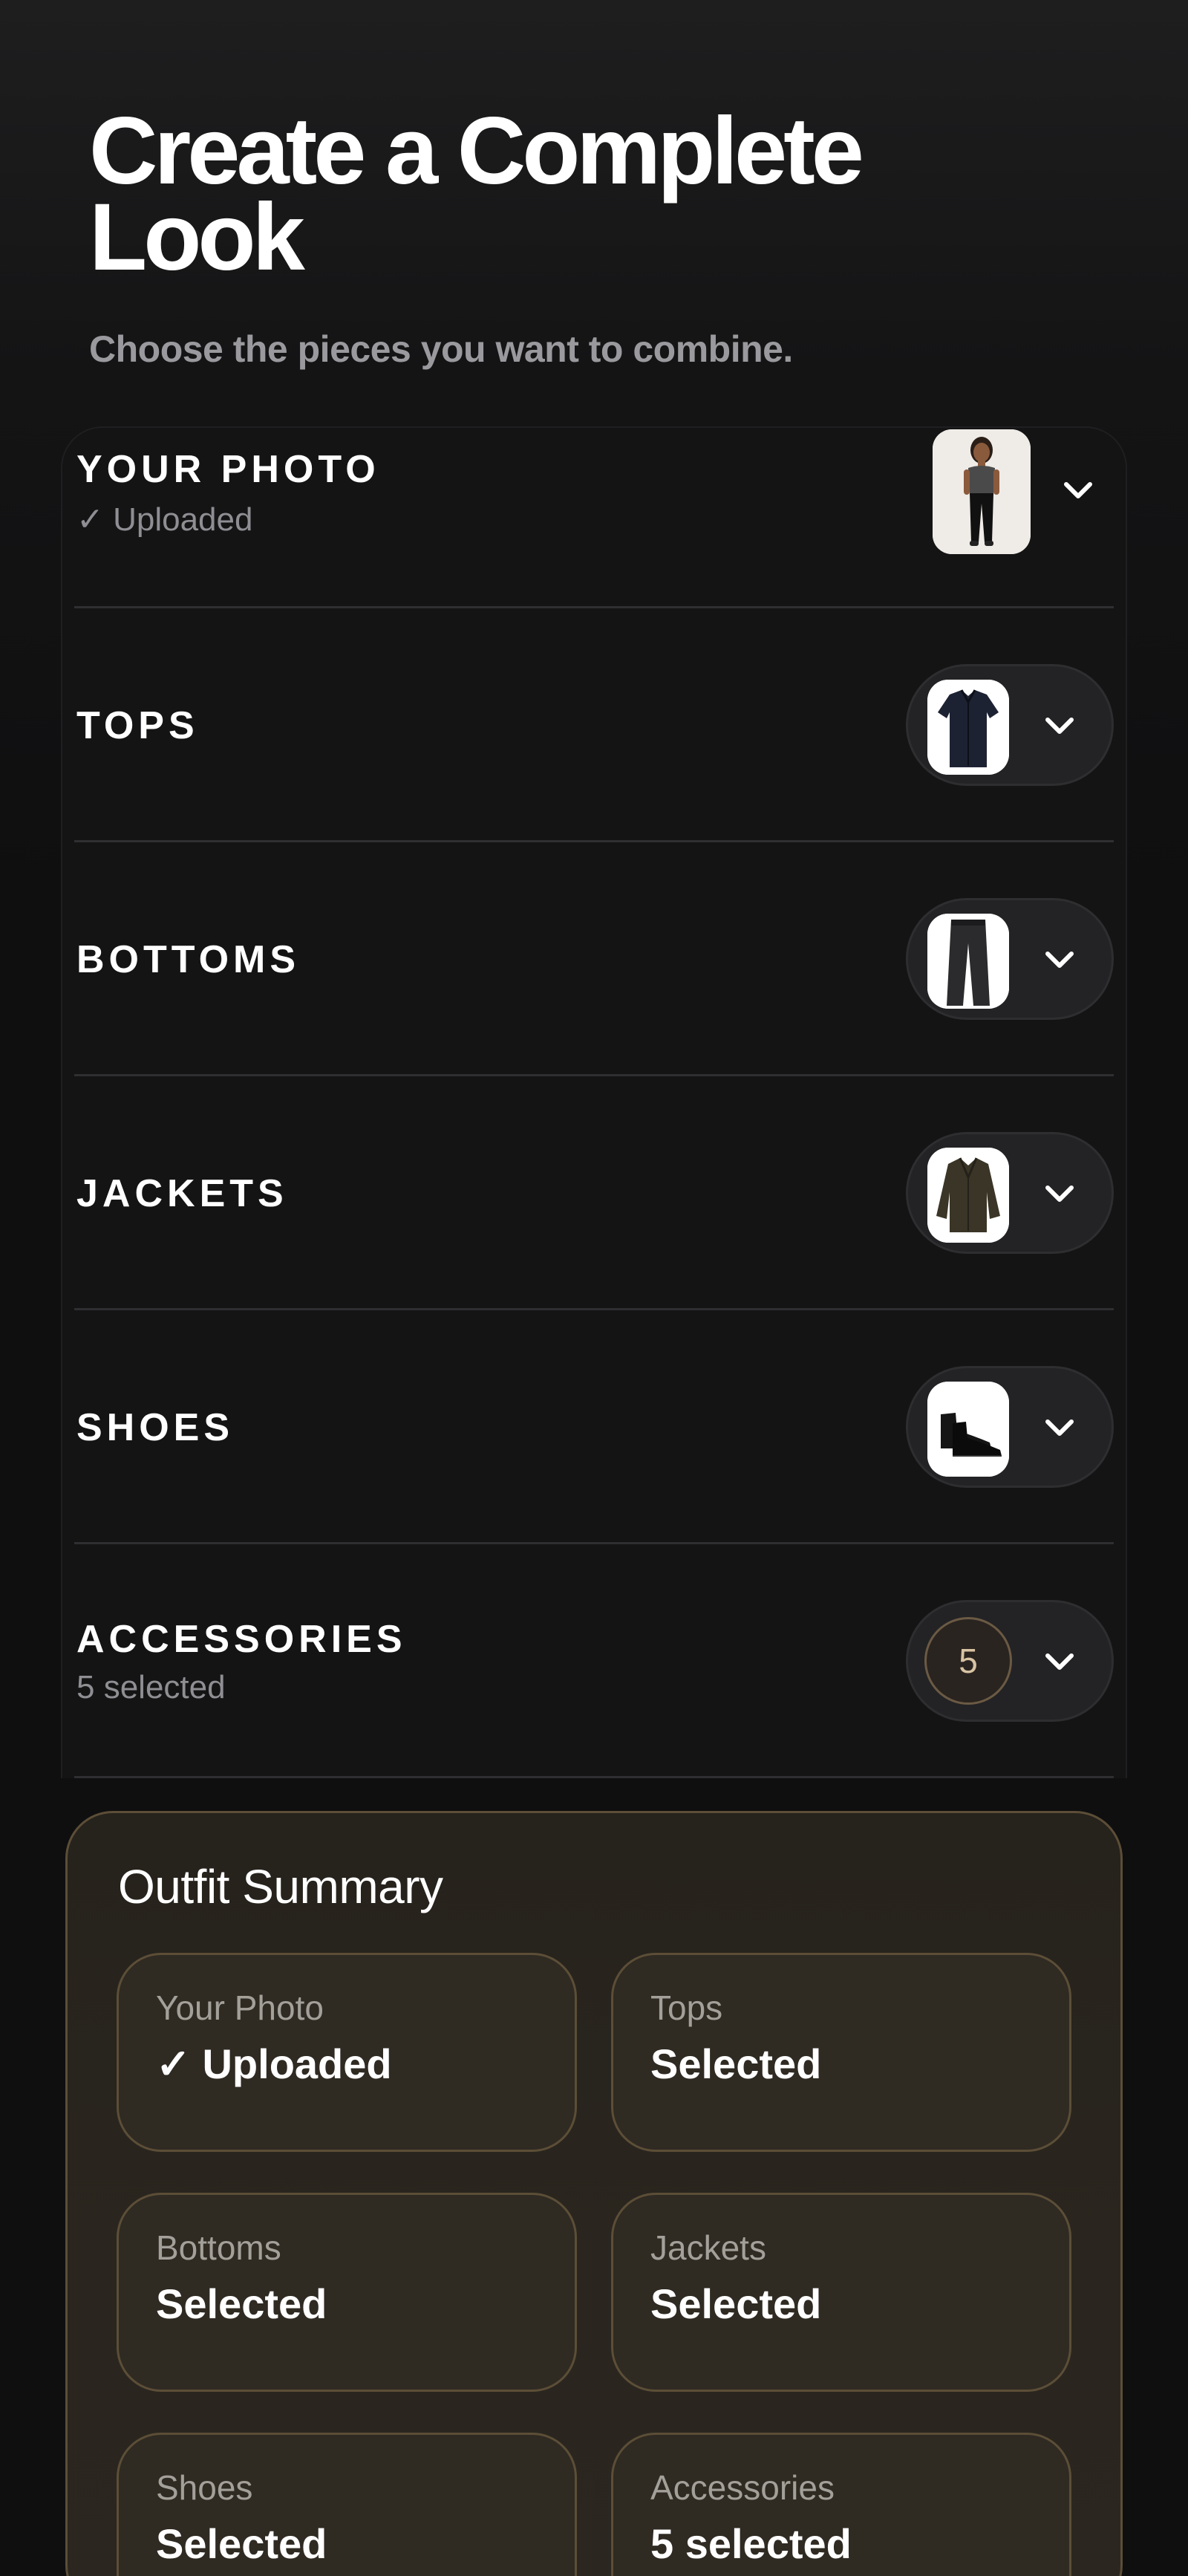 The width and height of the screenshot is (1188, 2576). What do you see at coordinates (708, 2247) in the screenshot?
I see `summary-card-label: Jackets` at bounding box center [708, 2247].